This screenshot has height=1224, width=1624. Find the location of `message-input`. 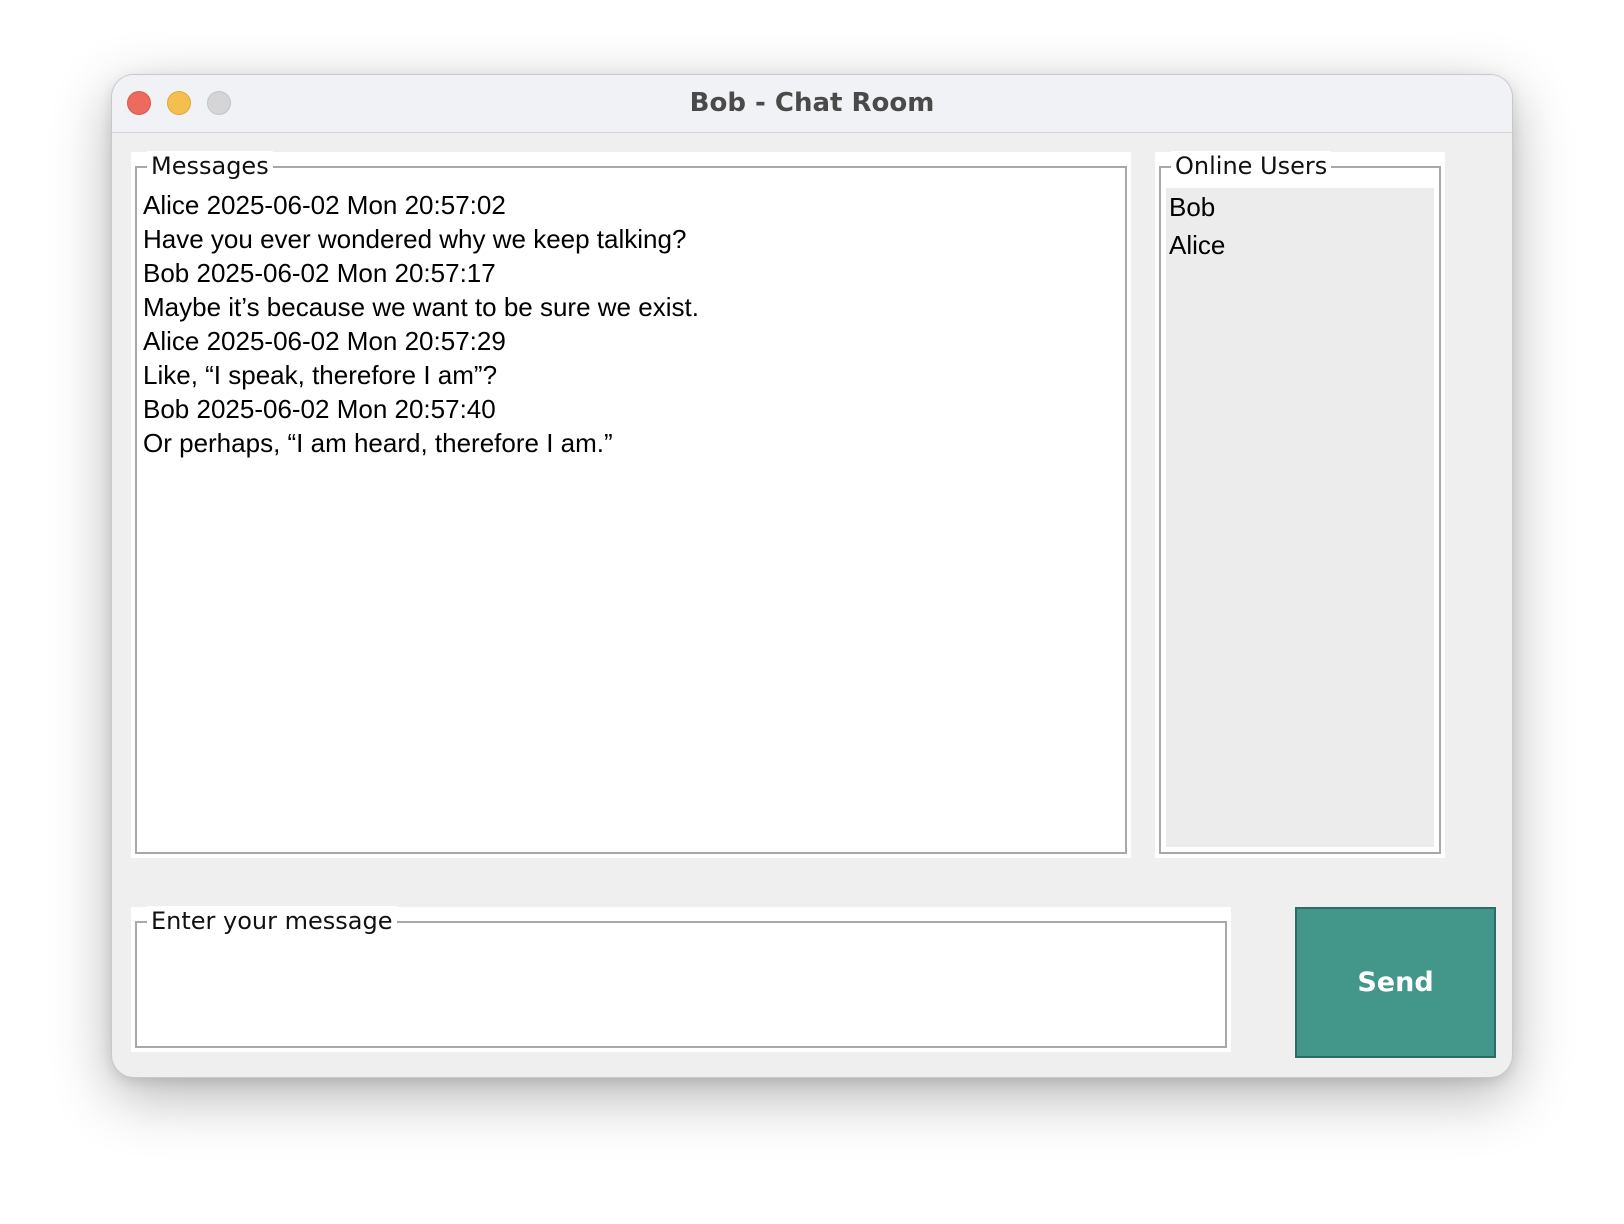

message-input is located at coordinates (681, 989).